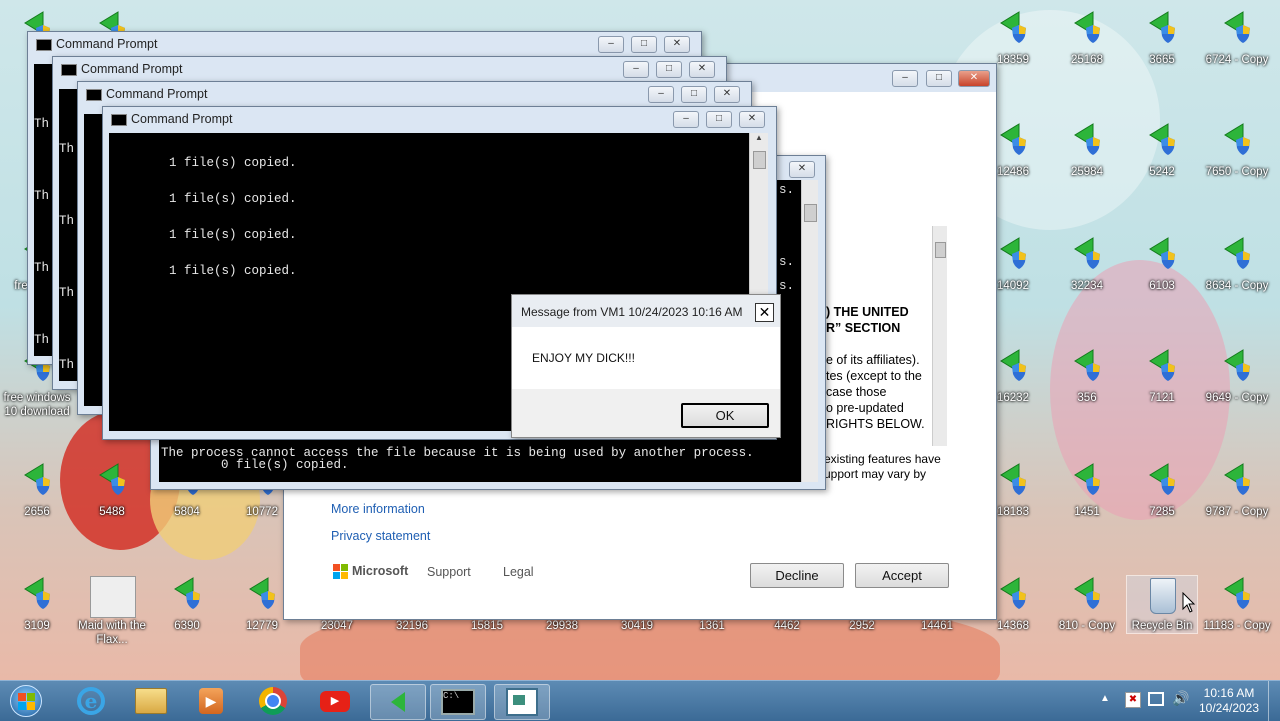 This screenshot has height=721, width=1280. Describe the element at coordinates (1237, 38) in the screenshot. I see `desktop-icon-6724-copy: 6724 - Copy` at that location.